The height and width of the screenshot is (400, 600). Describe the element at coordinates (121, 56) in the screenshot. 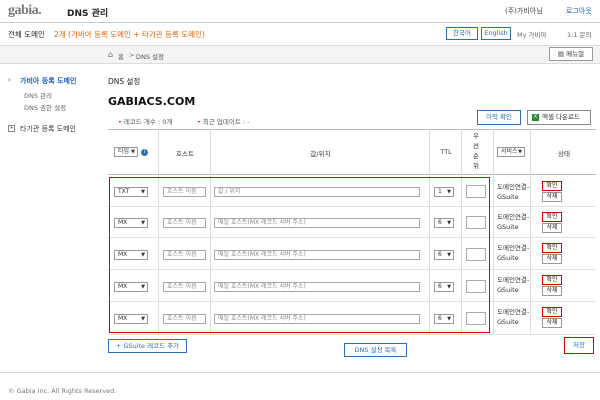

I see `breadcrumb-home: 홈` at that location.